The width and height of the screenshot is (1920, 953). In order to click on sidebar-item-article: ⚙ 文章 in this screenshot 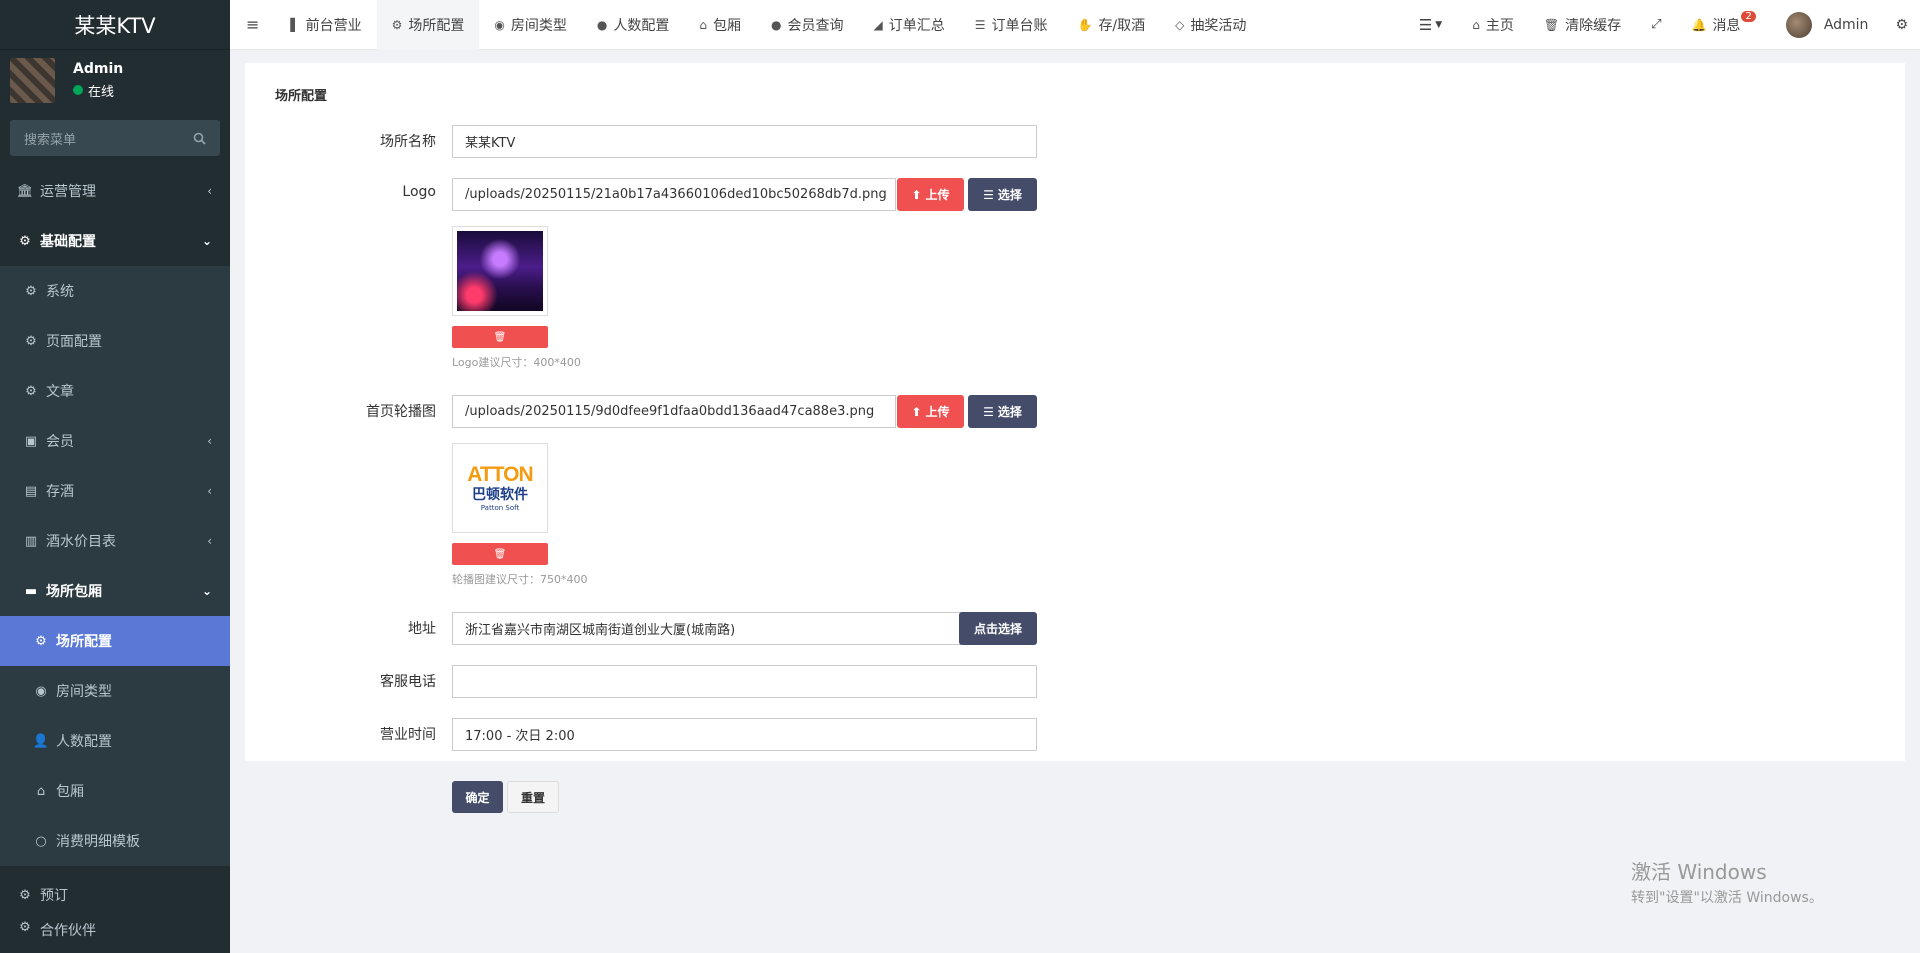, I will do `click(115, 391)`.